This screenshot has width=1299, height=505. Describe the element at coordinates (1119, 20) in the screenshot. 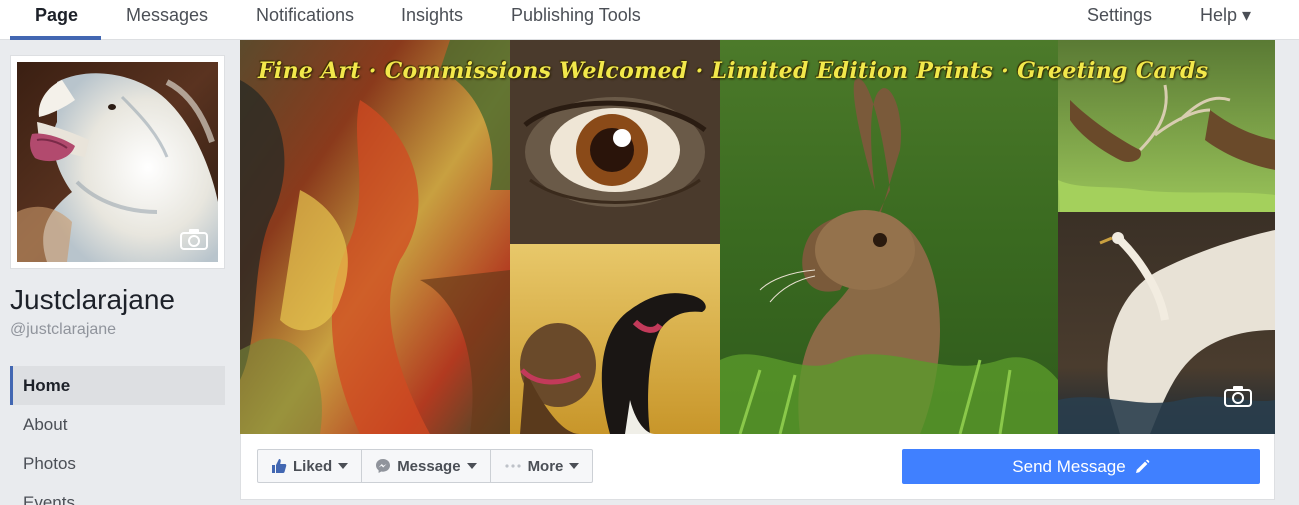

I see `tab-settings: Settings` at that location.